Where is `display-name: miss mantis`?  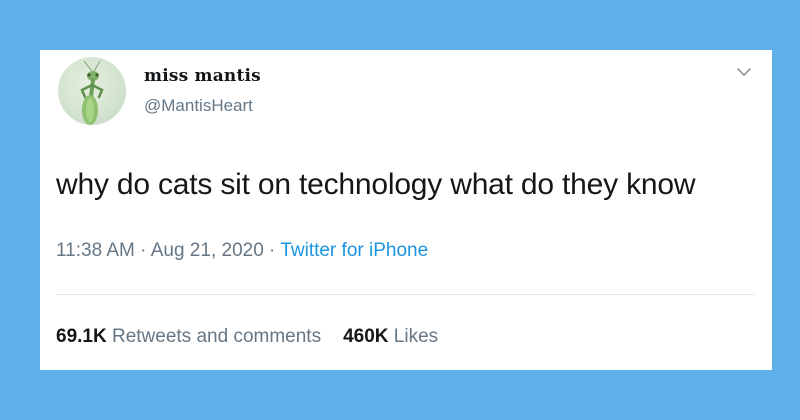
display-name: miss mantis is located at coordinates (202, 76).